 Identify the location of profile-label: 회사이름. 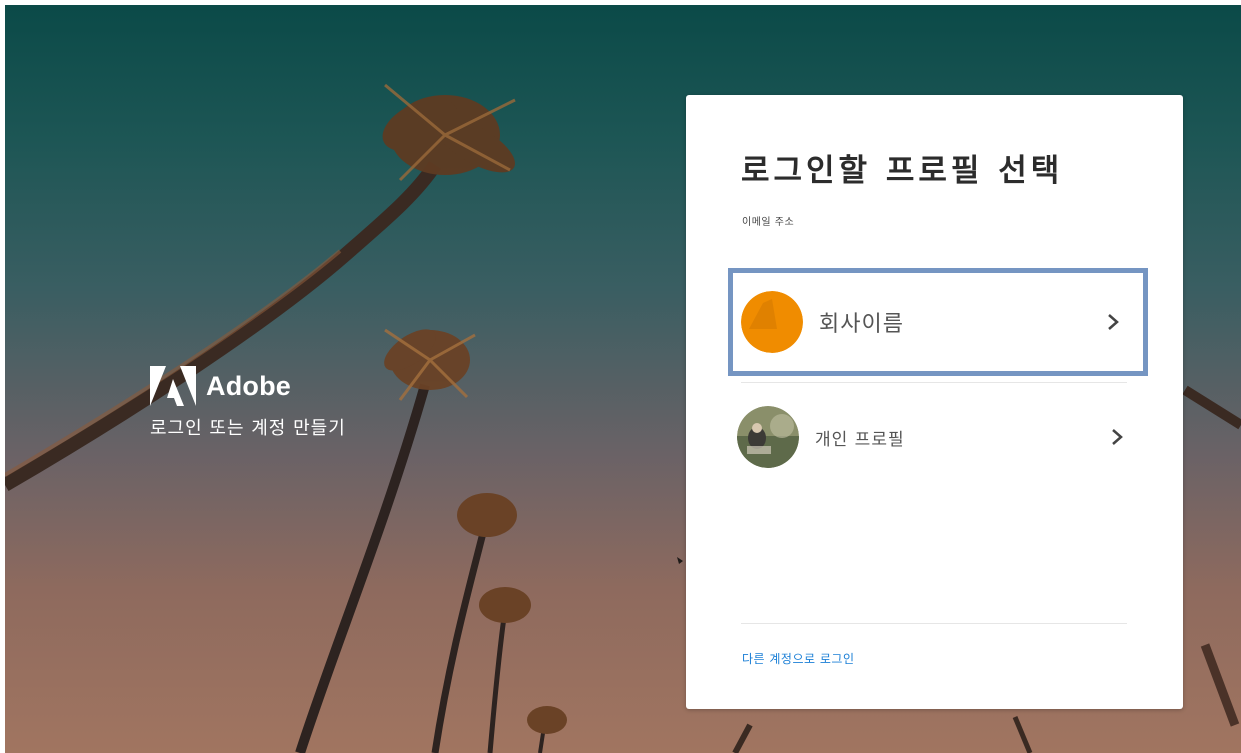
(861, 324).